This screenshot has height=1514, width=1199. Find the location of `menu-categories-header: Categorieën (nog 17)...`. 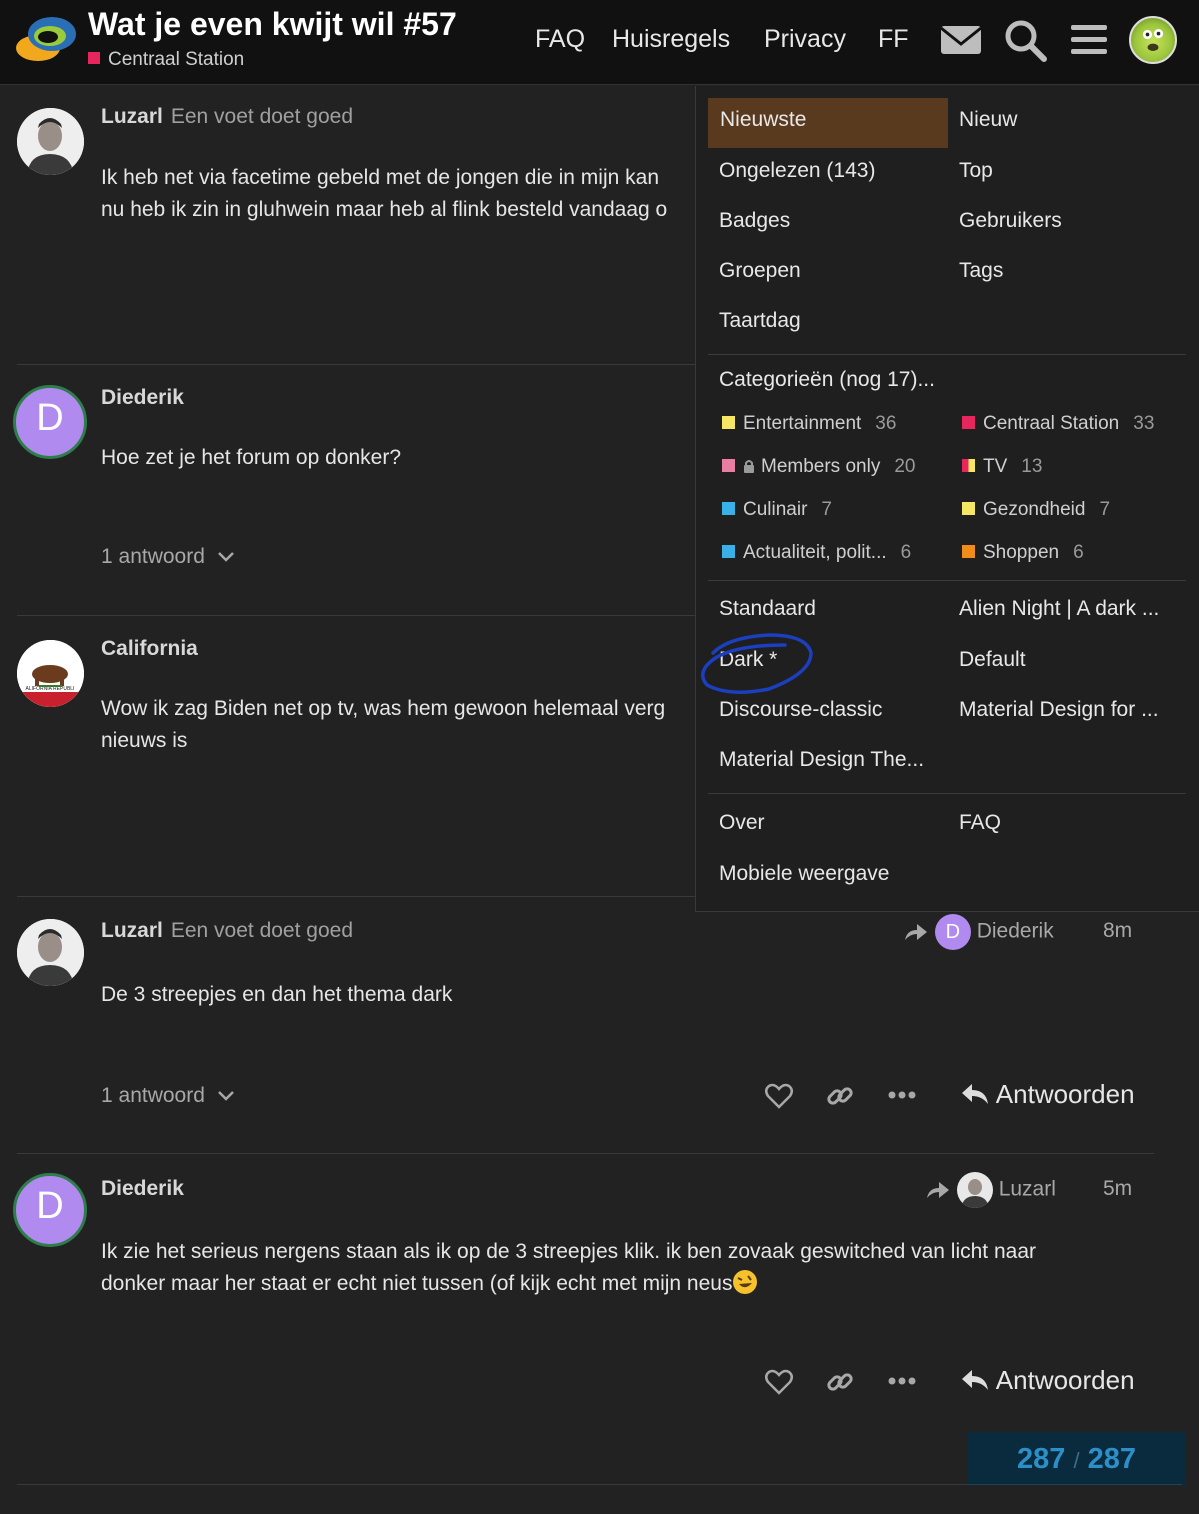

menu-categories-header: Categorieën (nog 17)... is located at coordinates (827, 380).